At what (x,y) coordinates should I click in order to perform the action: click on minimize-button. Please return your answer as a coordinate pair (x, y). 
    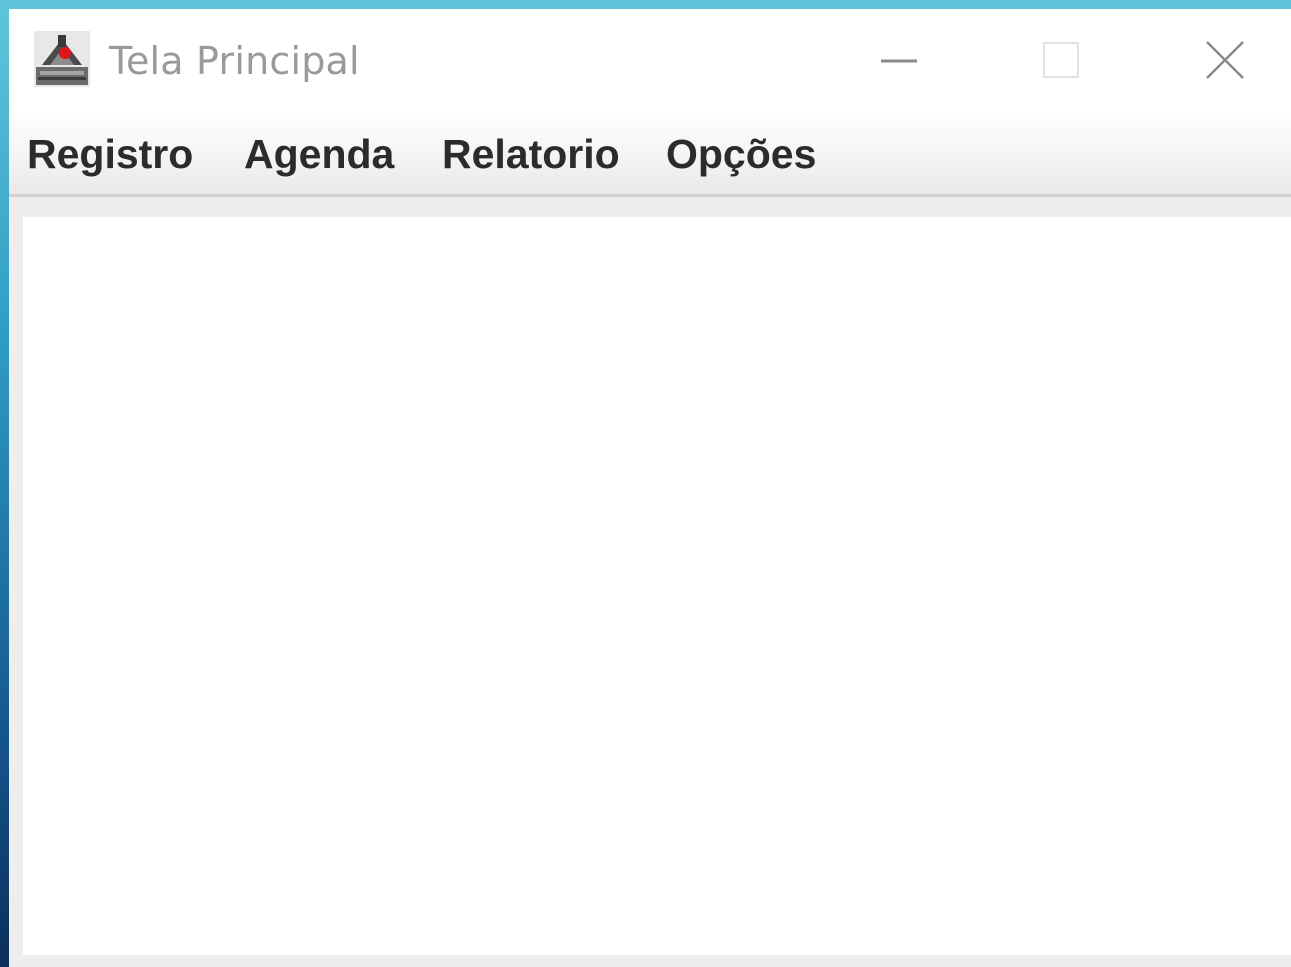
    Looking at the image, I should click on (899, 60).